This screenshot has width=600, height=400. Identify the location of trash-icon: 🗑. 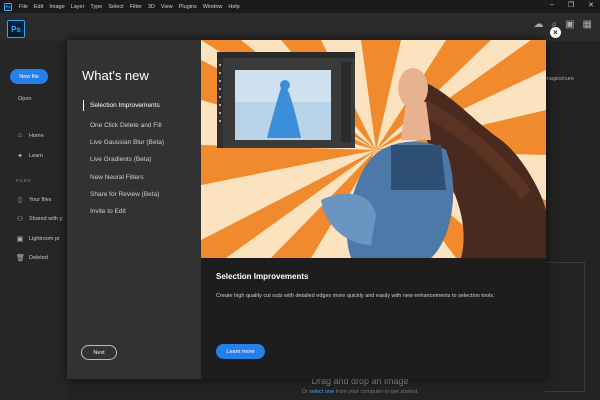
(20, 258).